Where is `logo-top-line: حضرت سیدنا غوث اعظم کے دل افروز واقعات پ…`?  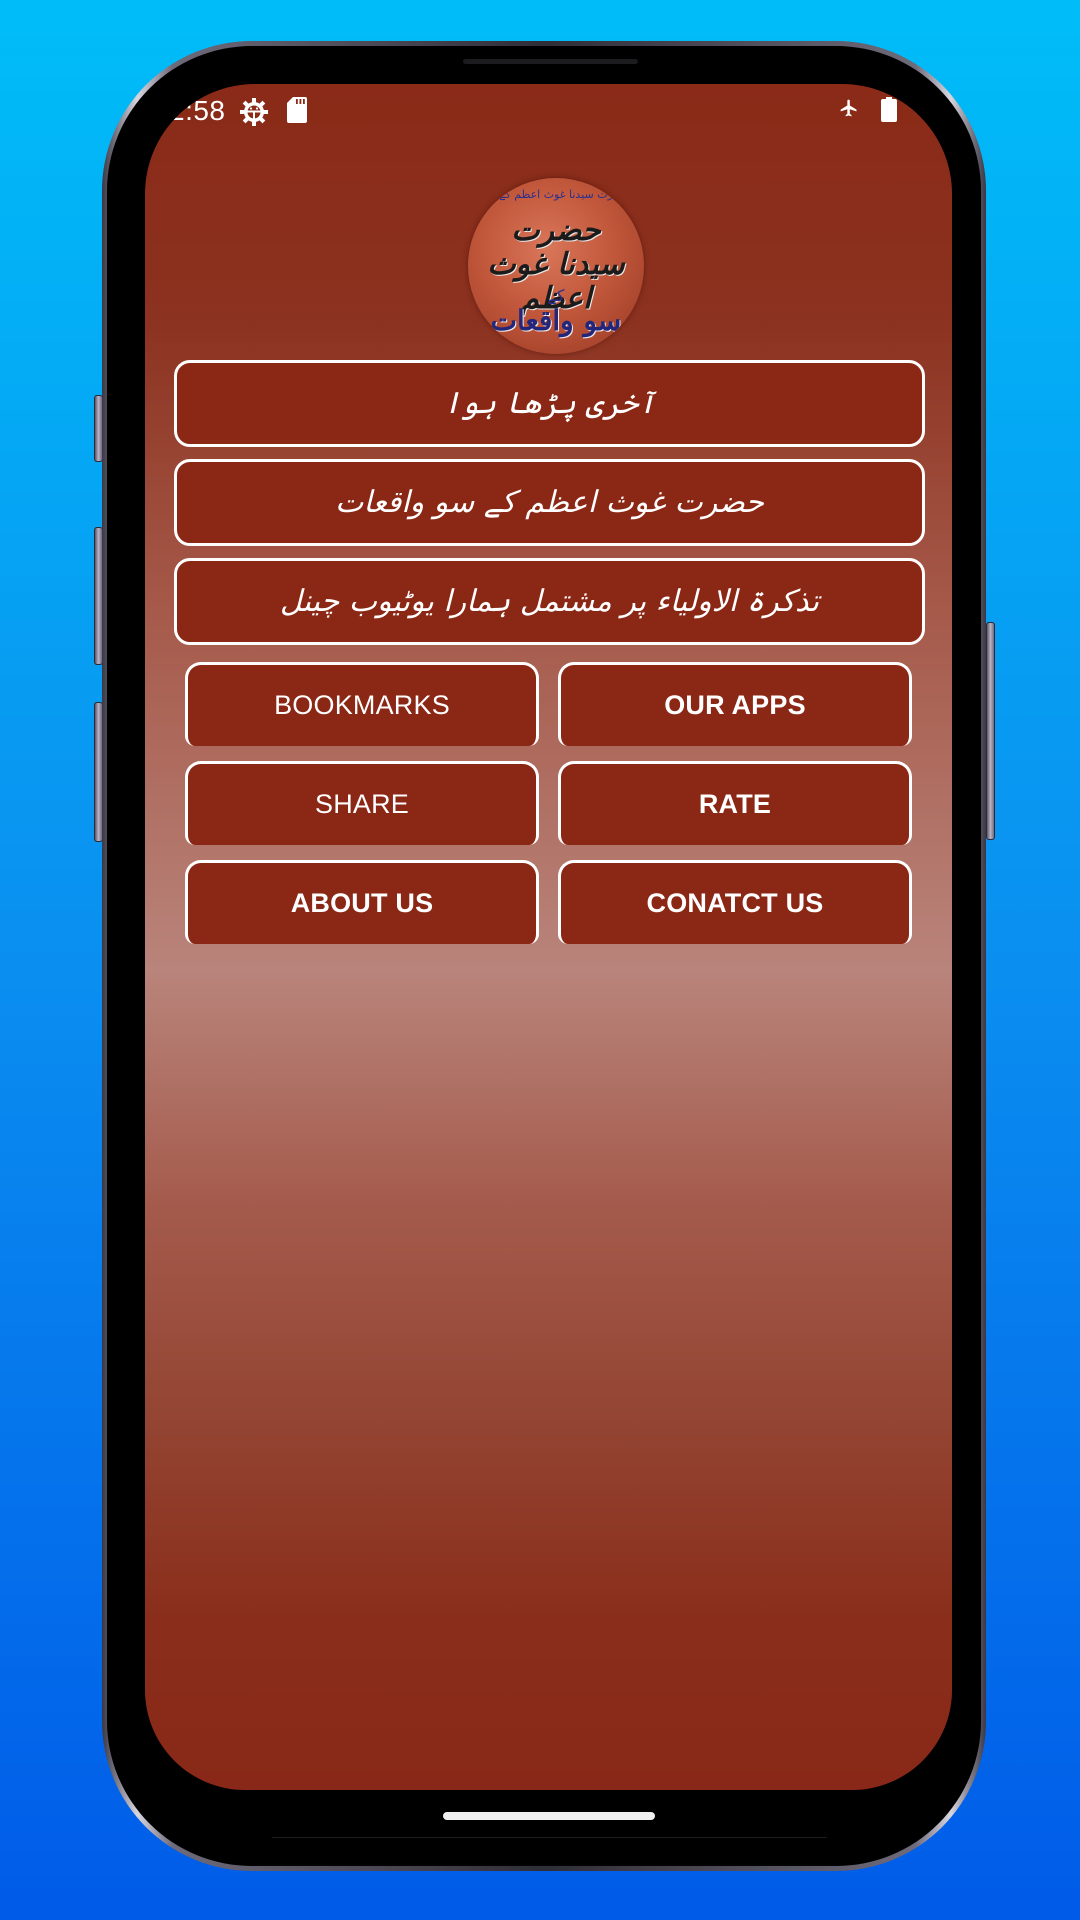 logo-top-line: حضرت سیدنا غوث اعظم کے دل افروز واقعات پ… is located at coordinates (556, 194).